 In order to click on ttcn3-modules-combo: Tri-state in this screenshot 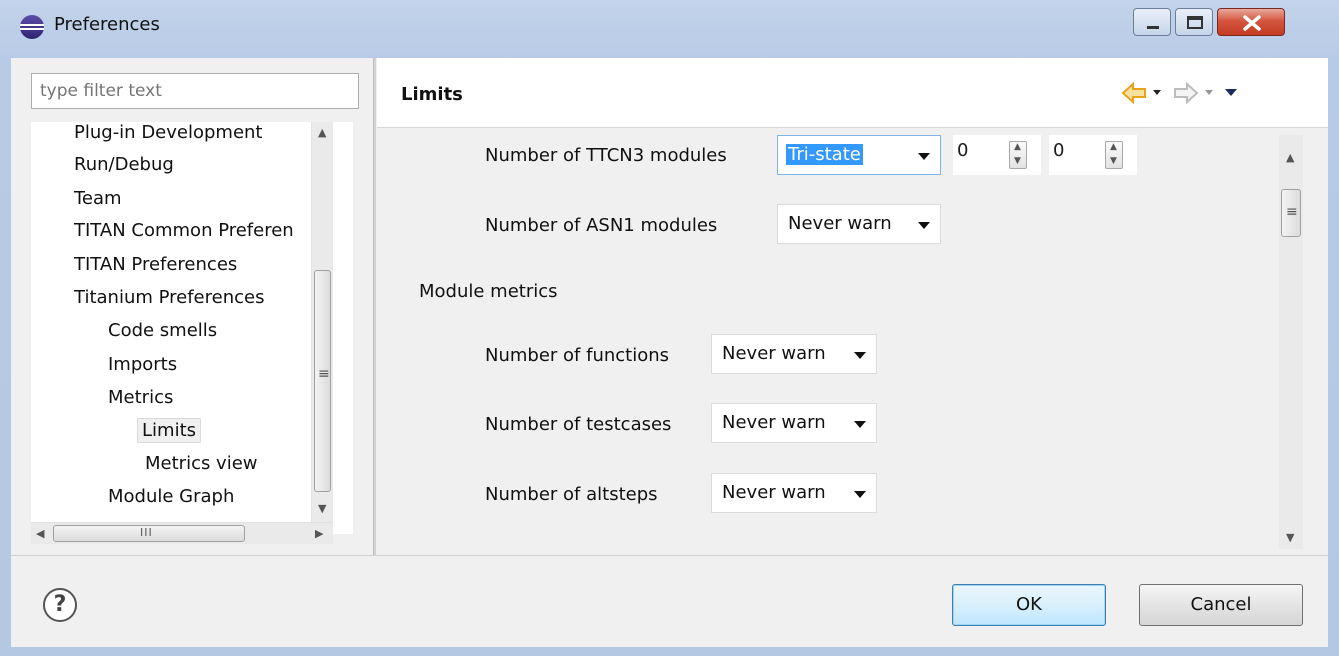, I will do `click(859, 155)`.